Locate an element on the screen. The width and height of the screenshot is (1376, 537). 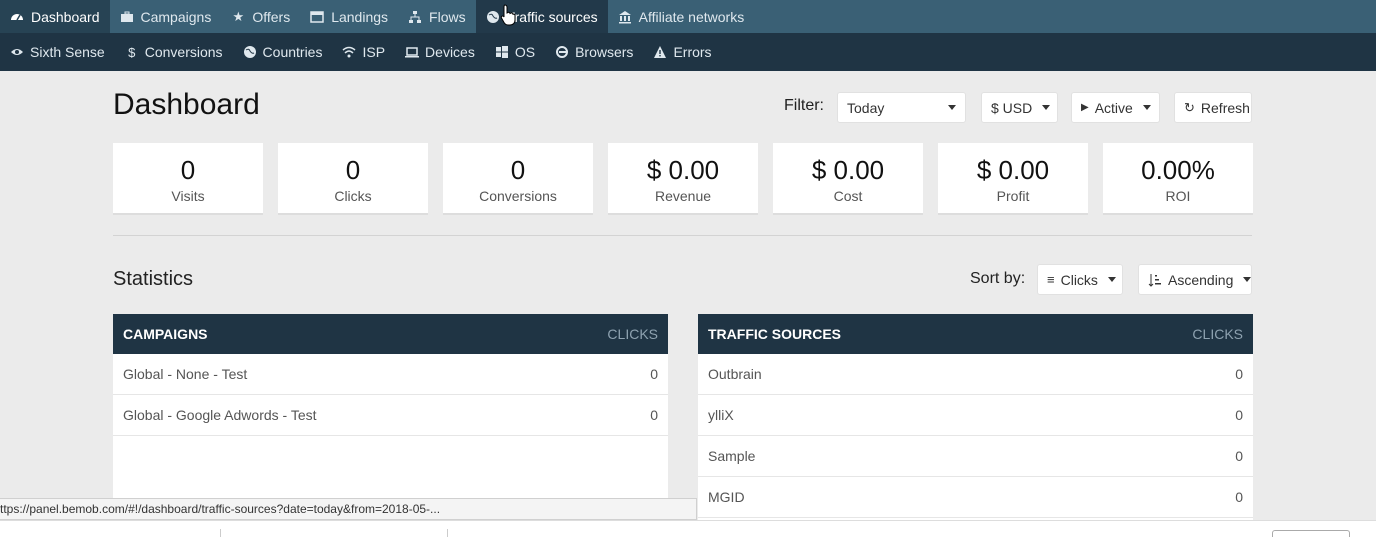
nav-landings: Landings is located at coordinates (349, 16).